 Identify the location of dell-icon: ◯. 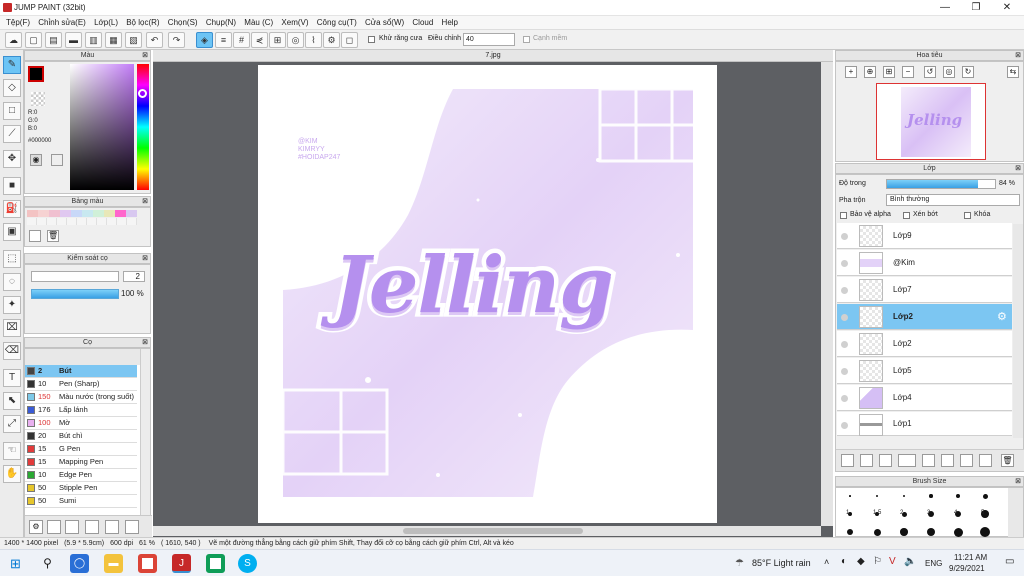
(79, 563).